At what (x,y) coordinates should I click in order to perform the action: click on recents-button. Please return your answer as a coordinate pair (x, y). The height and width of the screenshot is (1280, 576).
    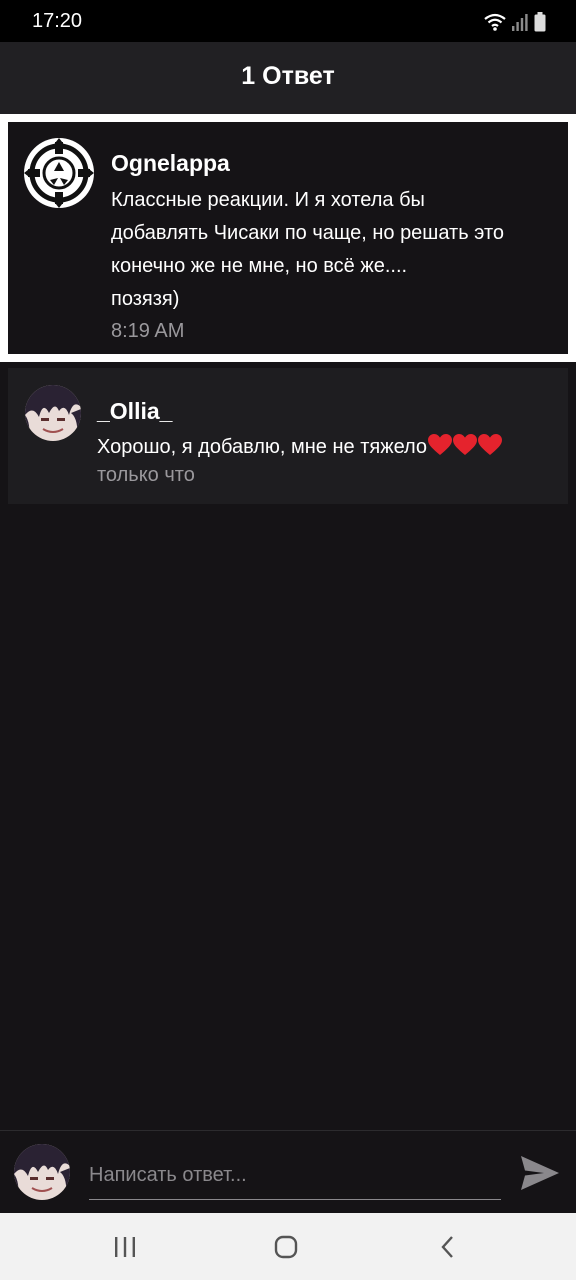
    Looking at the image, I should click on (125, 1247).